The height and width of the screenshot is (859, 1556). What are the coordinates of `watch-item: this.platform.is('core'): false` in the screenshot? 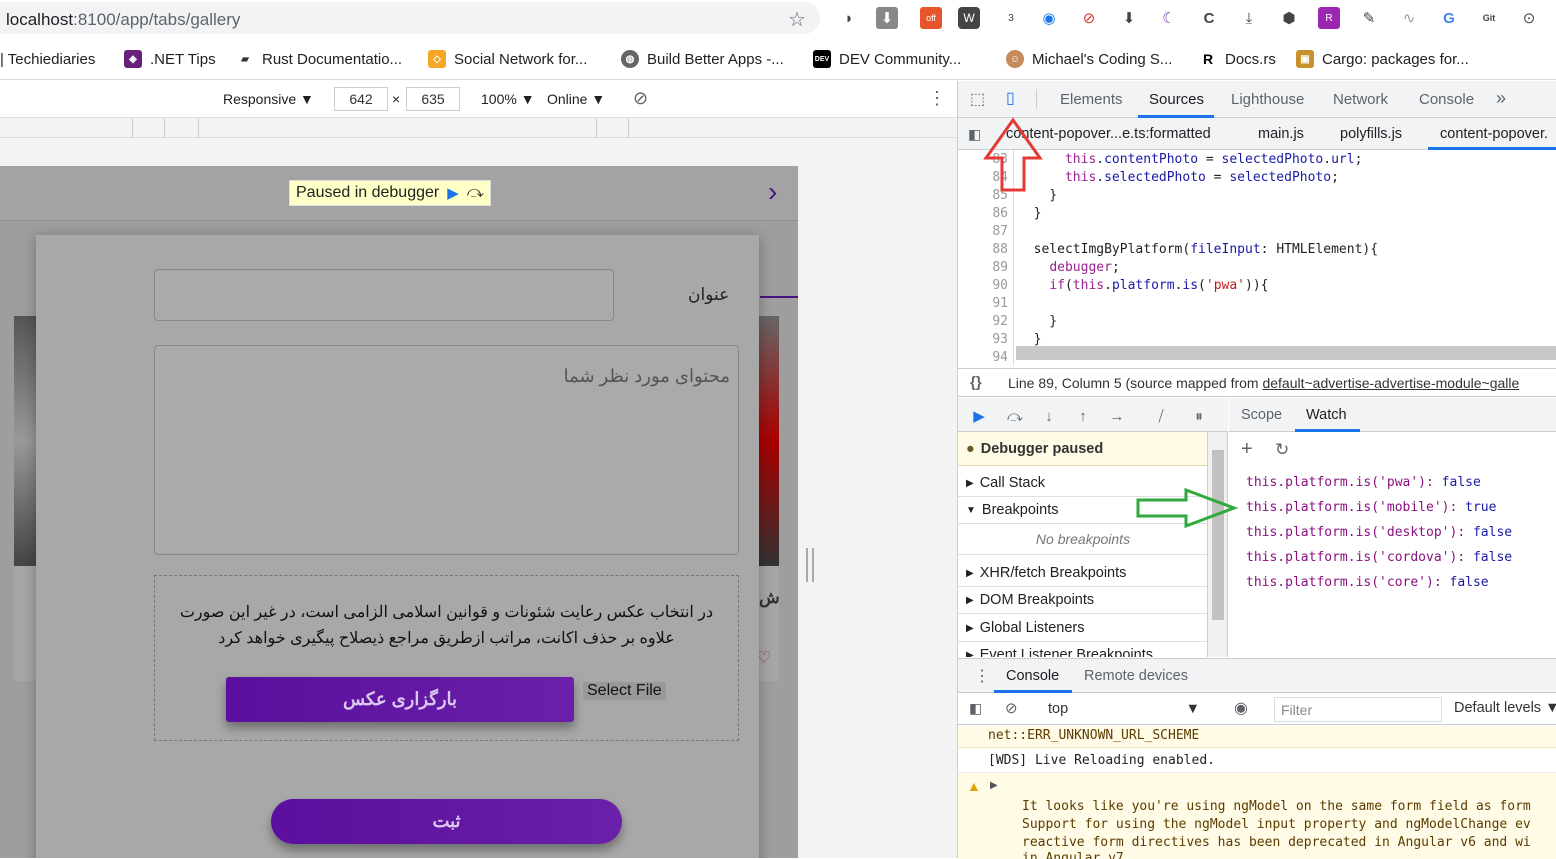 It's located at (1367, 582).